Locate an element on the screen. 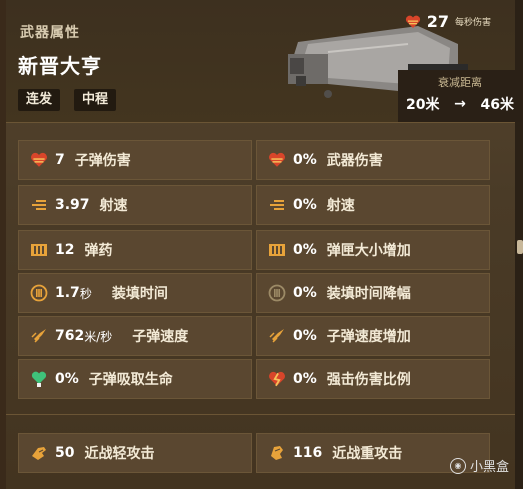 The height and width of the screenshot is (489, 523). stat-unit: 米/秒 is located at coordinates (98, 336).